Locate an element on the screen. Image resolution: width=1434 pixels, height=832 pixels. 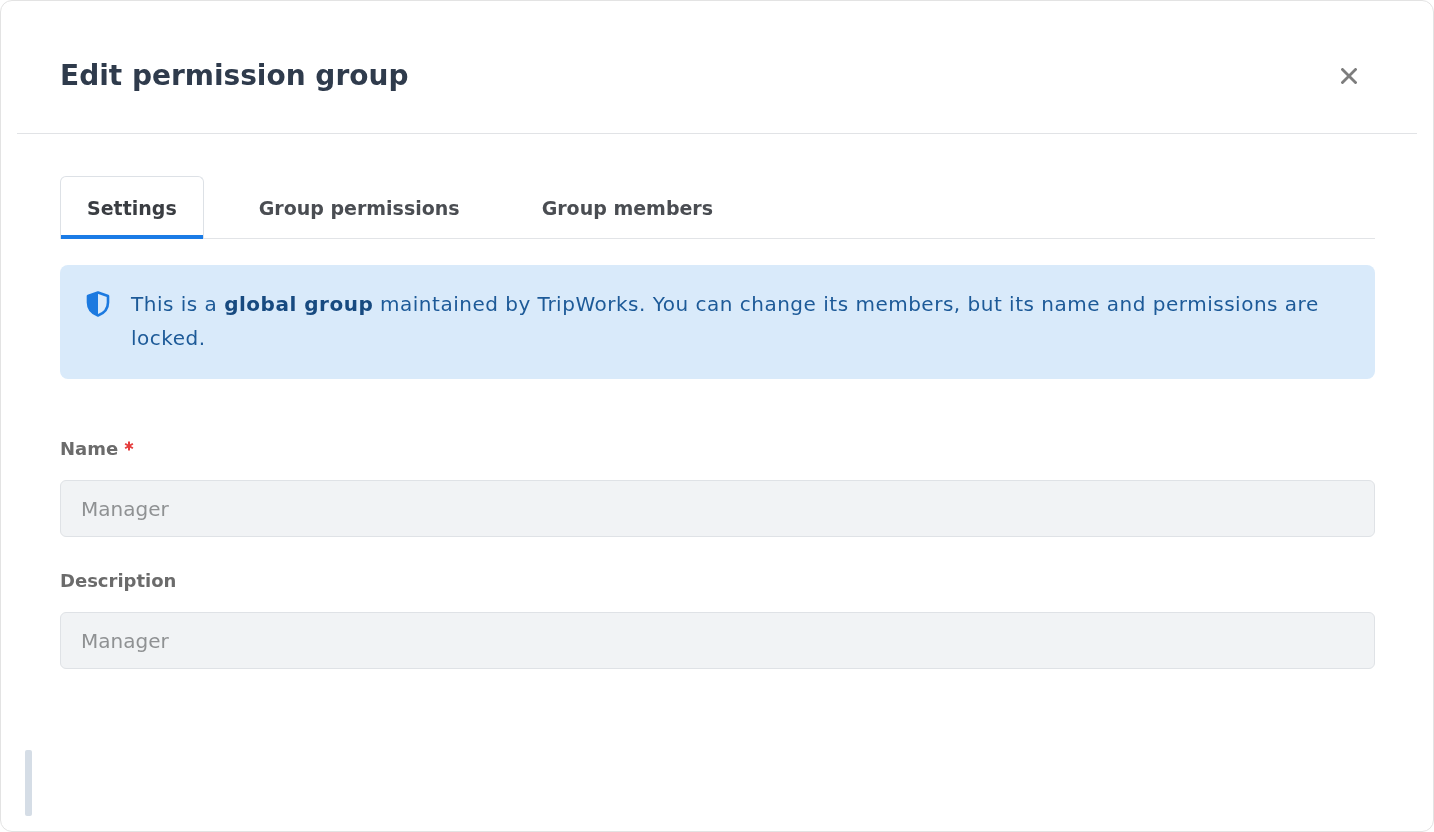
close-icon is located at coordinates (1349, 75).